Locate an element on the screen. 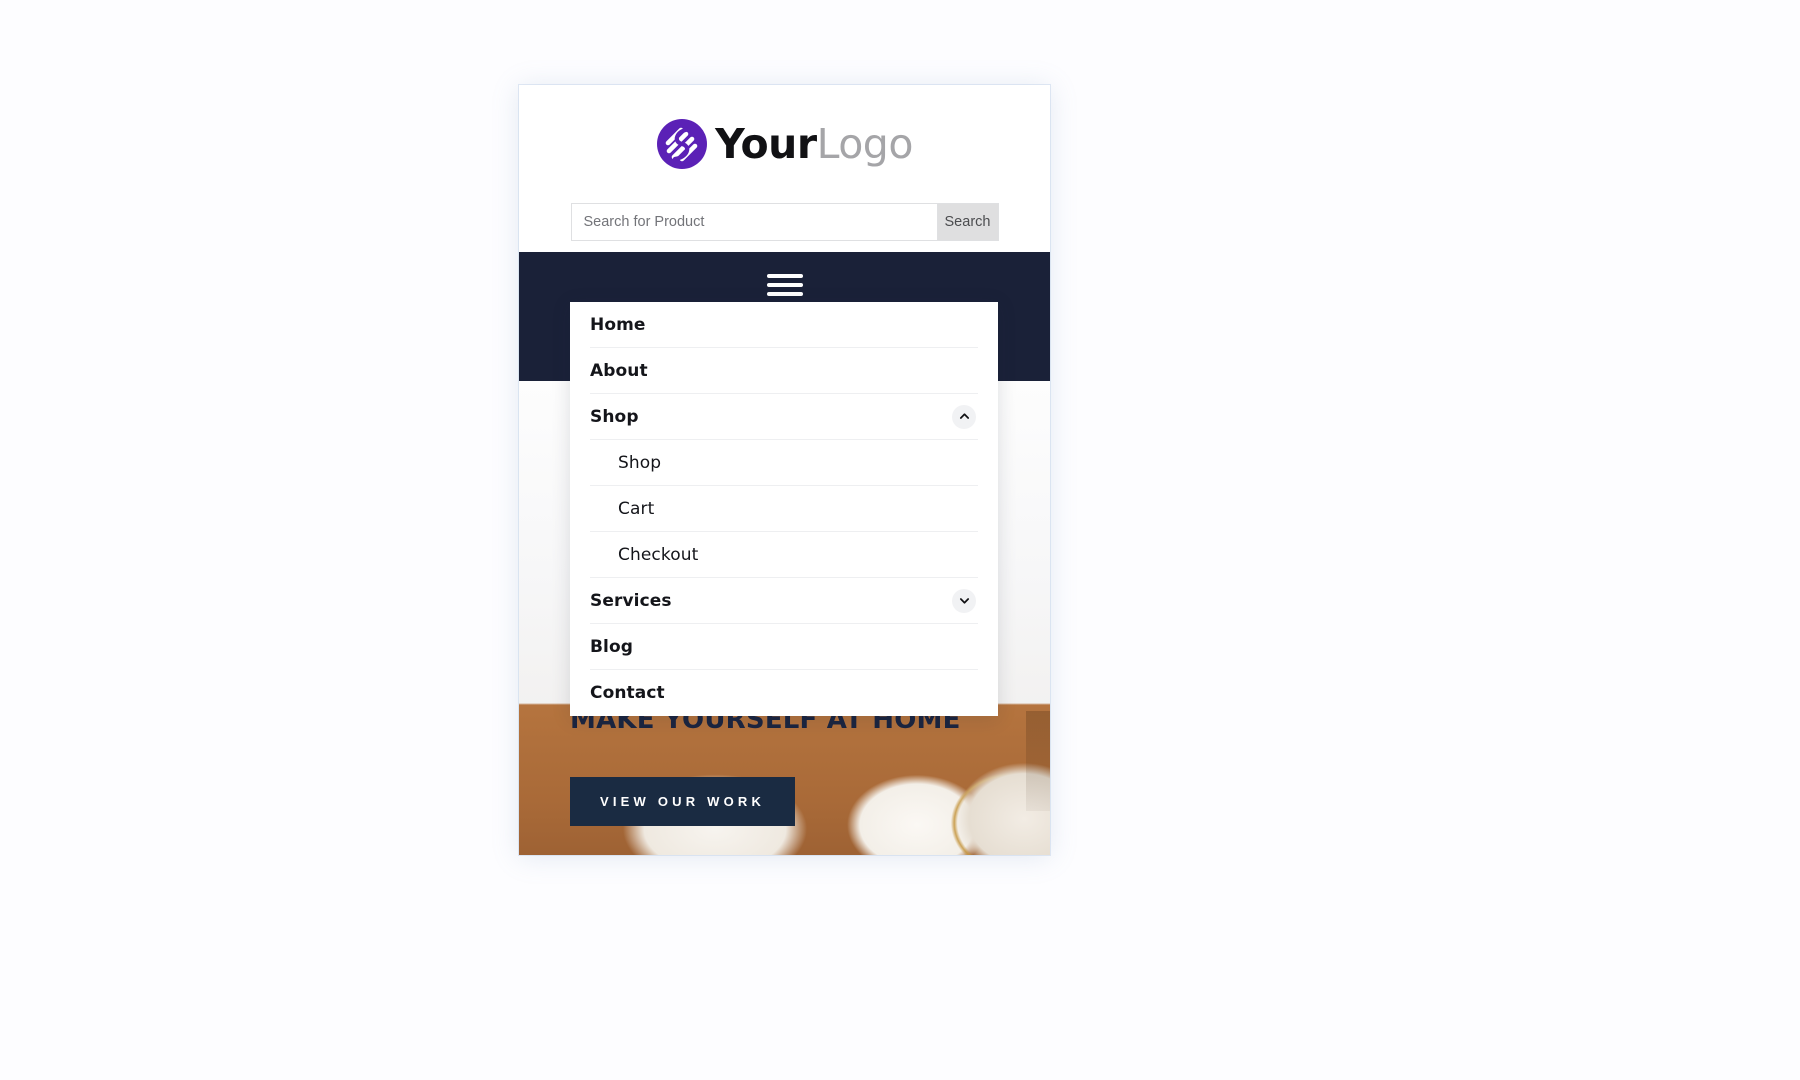 This screenshot has height=1080, width=1800. search-row: Search is located at coordinates (784, 222).